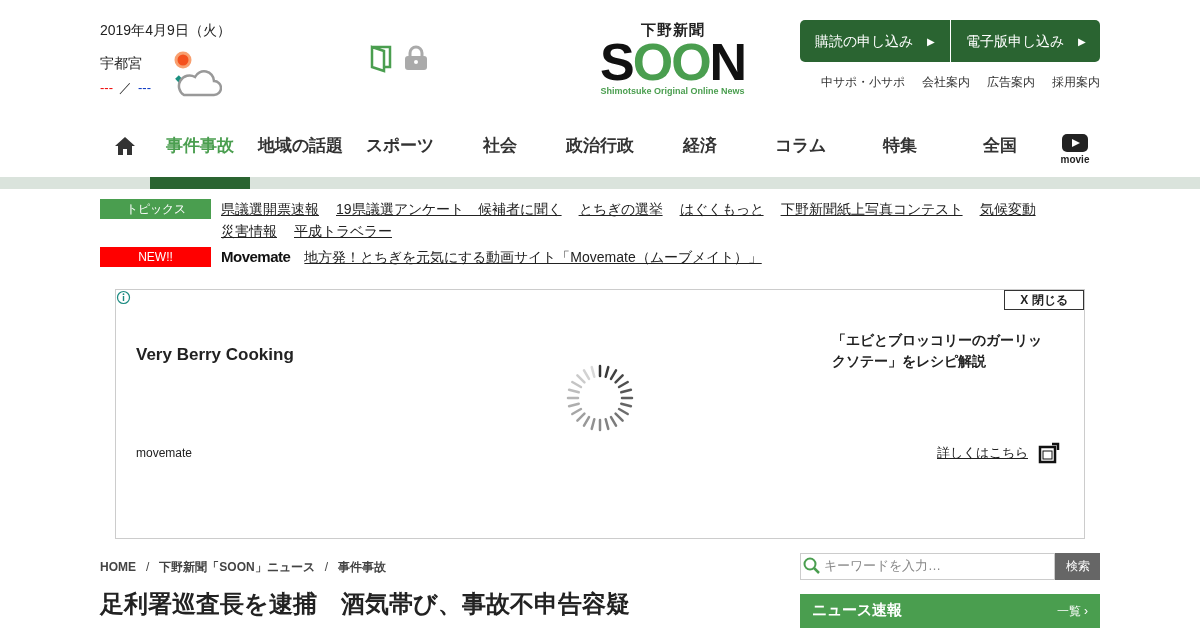  What do you see at coordinates (672, 29) in the screenshot?
I see `logo-kanji: 下野新聞` at bounding box center [672, 29].